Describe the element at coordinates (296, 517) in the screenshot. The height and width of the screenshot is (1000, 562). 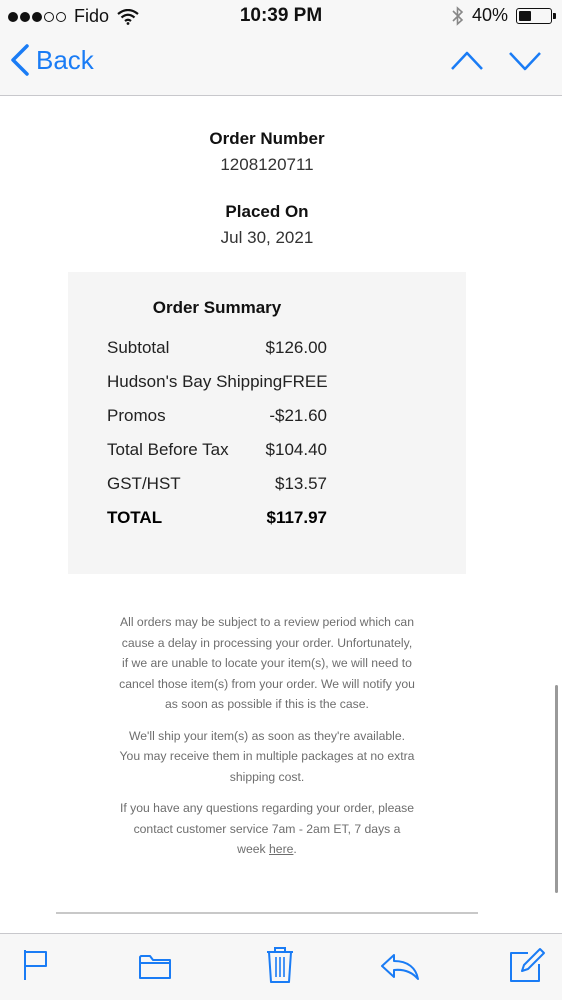
I see `summary-row-value: $117.97` at that location.